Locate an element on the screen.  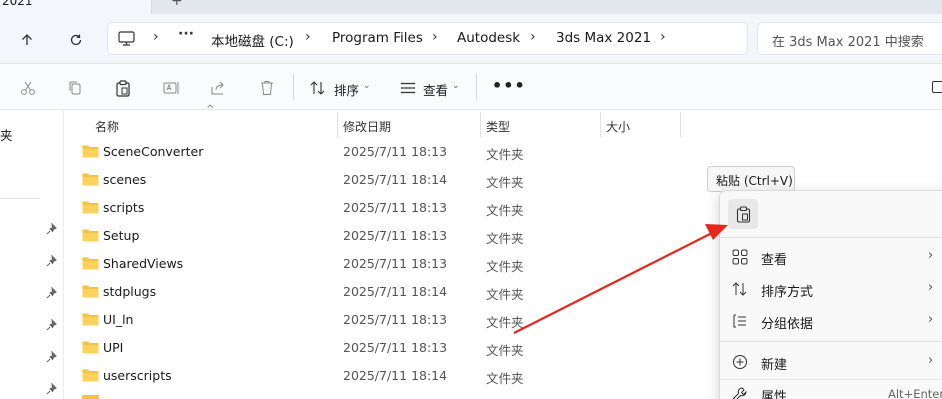
file-row: userscripts 2025/7/11 18:14 文件夹 is located at coordinates (385, 376).